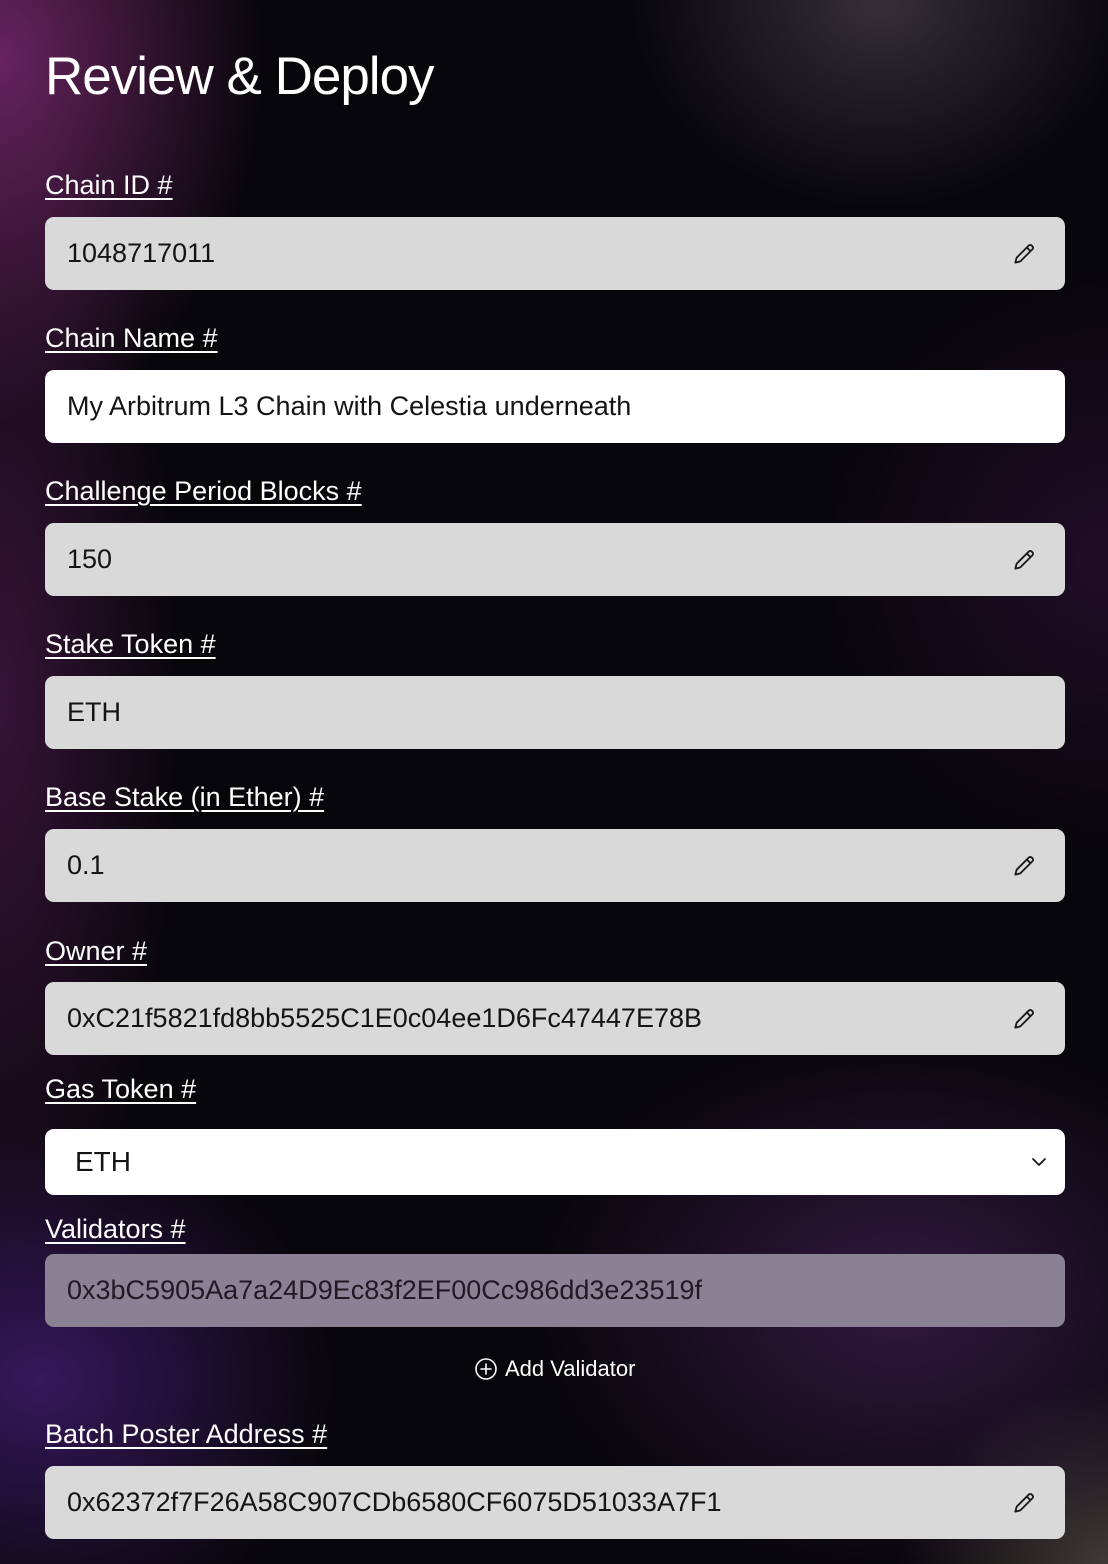 This screenshot has height=1564, width=1108. I want to click on challenge-period-label: Challenge Period Blocks #, so click(203, 491).